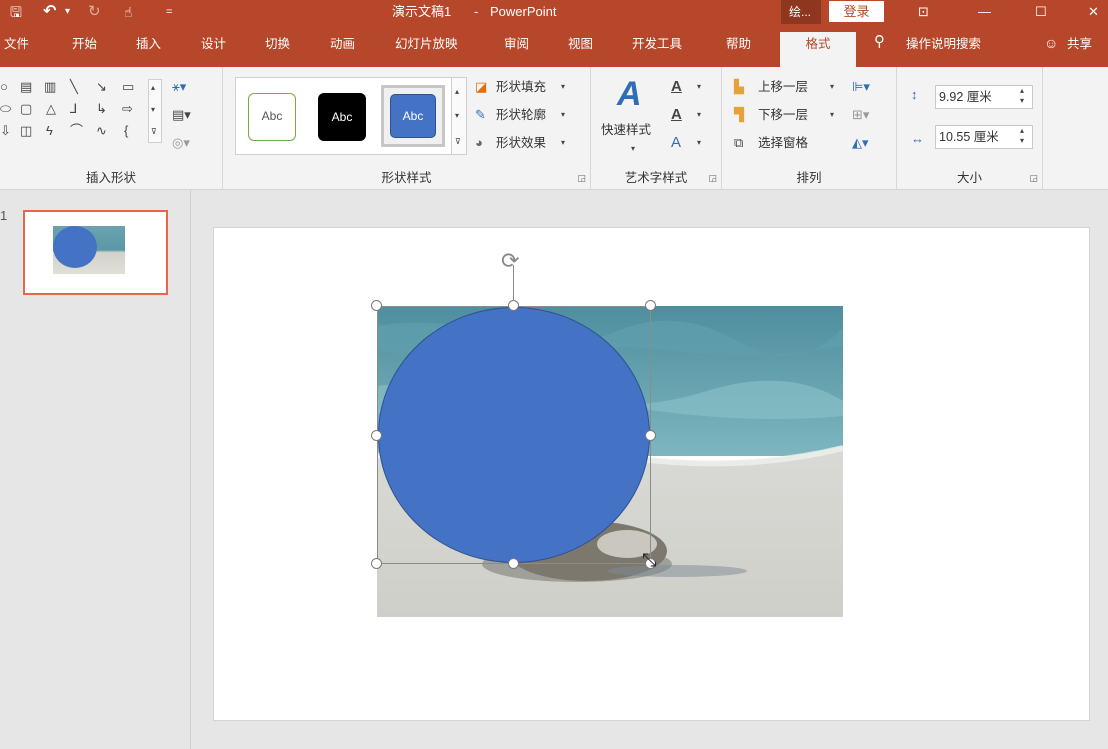  Describe the element at coordinates (943, 44) in the screenshot. I see `tell-me-search: 操作说明搜索` at that location.